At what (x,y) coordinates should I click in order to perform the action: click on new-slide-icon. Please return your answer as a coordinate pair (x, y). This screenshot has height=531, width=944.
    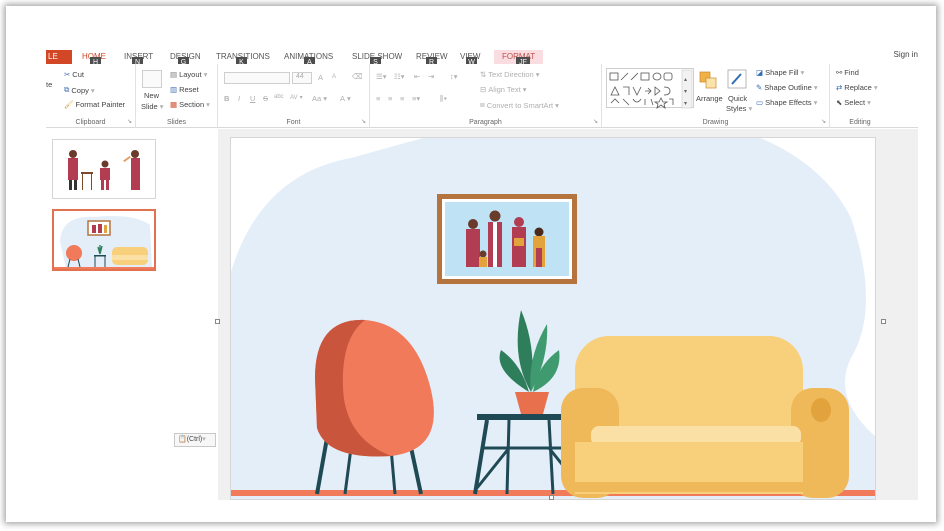
    Looking at the image, I should click on (152, 79).